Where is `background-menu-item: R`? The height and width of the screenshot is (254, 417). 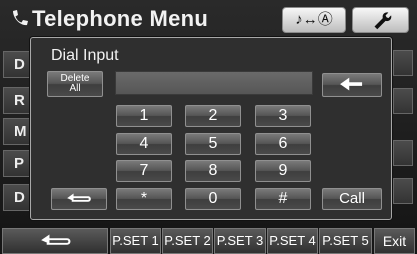
background-menu-item: R is located at coordinates (18, 100).